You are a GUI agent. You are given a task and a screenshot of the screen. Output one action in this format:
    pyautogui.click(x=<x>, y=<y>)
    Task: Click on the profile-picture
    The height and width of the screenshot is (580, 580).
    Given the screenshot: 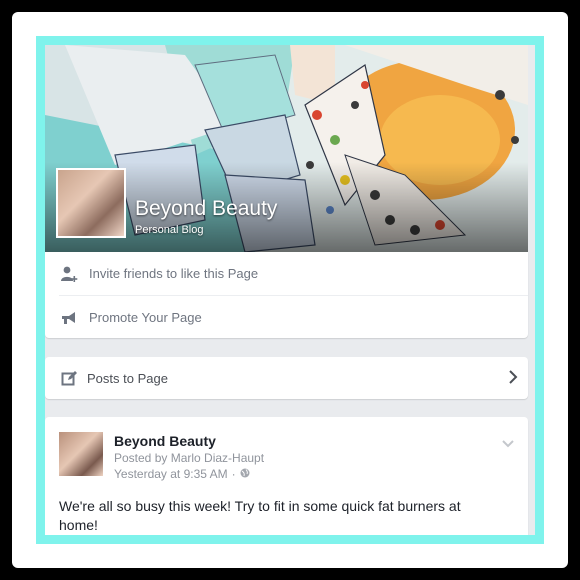 What is the action you would take?
    pyautogui.click(x=91, y=203)
    